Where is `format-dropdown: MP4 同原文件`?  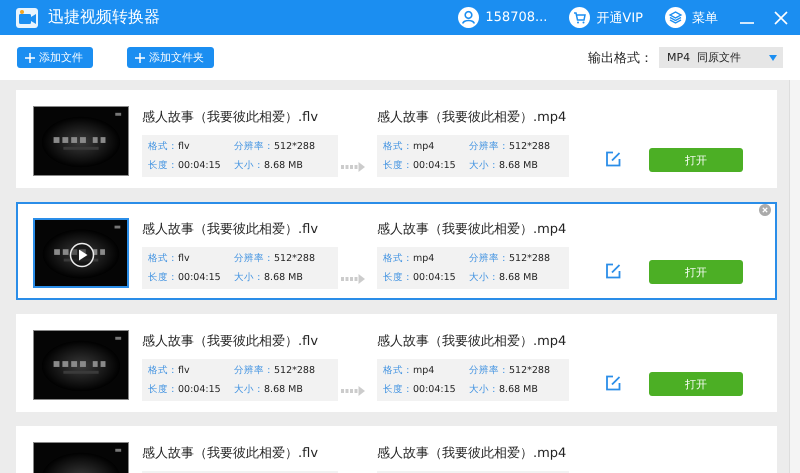 format-dropdown: MP4 同原文件 is located at coordinates (721, 57).